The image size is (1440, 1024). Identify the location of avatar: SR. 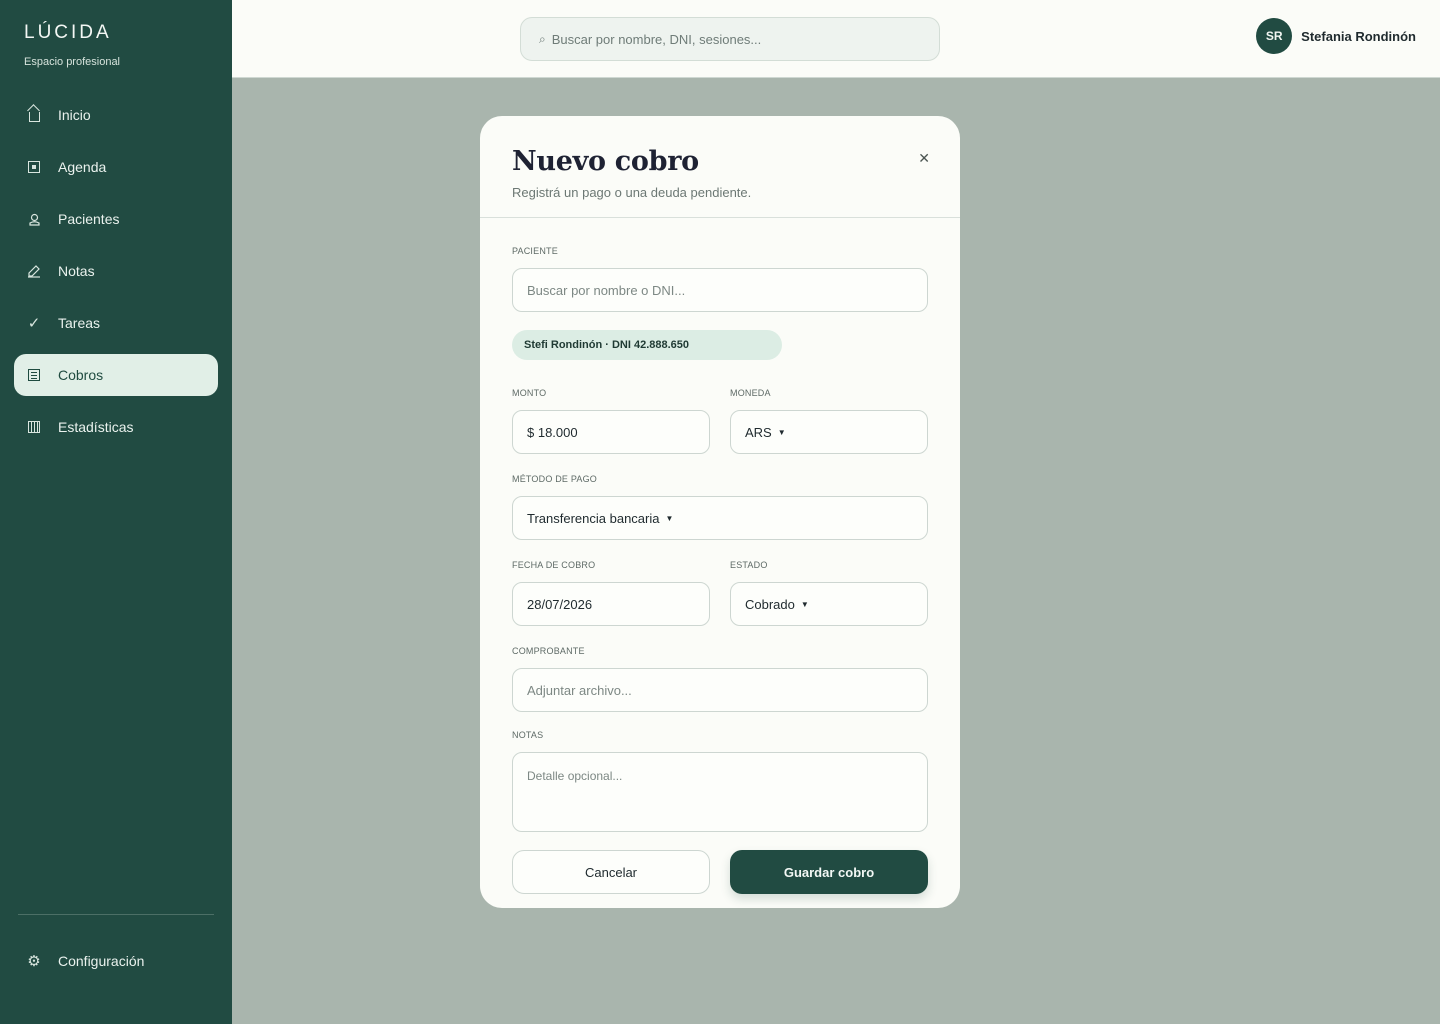
(1274, 36).